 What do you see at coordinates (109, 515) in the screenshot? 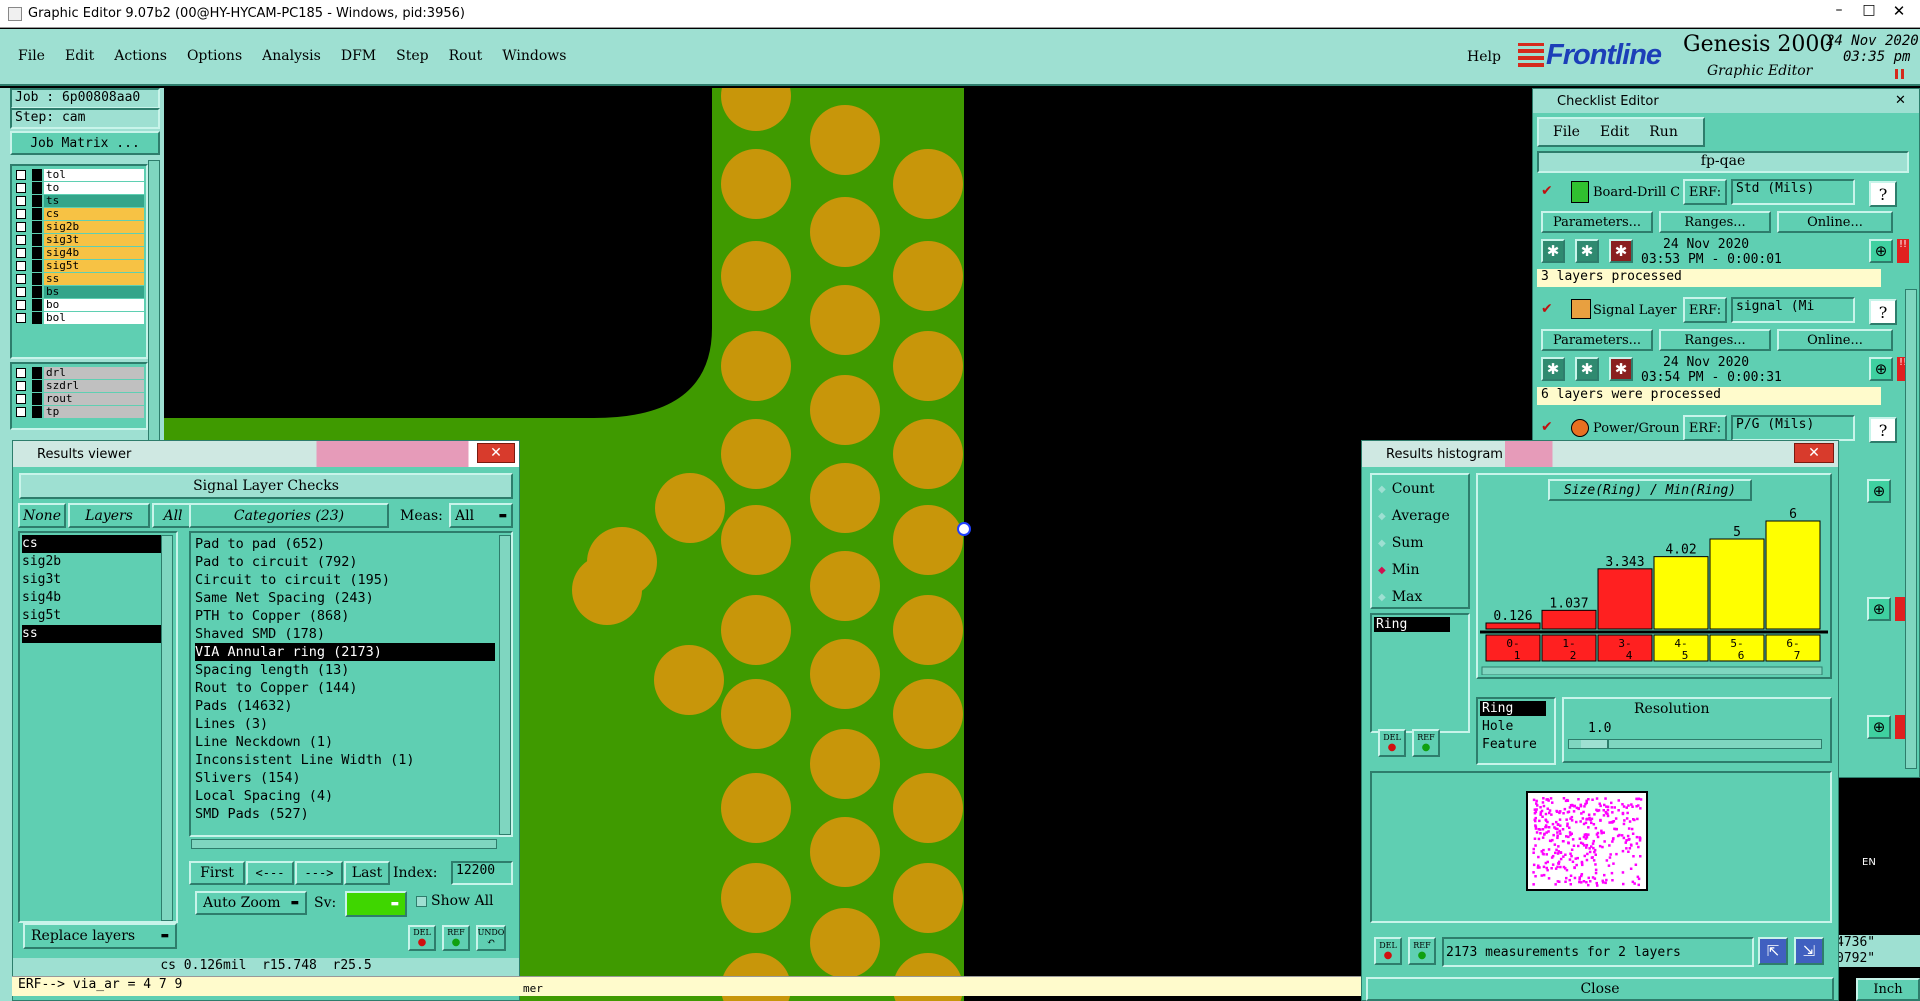
I see `layers-button: Layers` at bounding box center [109, 515].